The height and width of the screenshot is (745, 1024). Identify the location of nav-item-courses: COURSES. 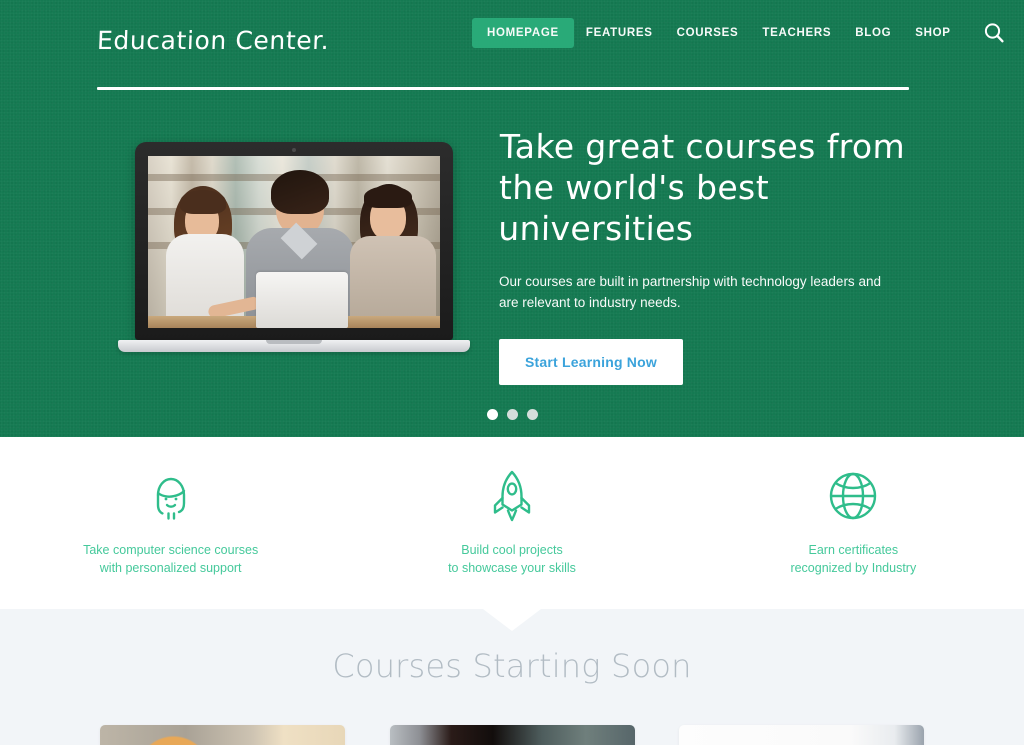
(708, 33).